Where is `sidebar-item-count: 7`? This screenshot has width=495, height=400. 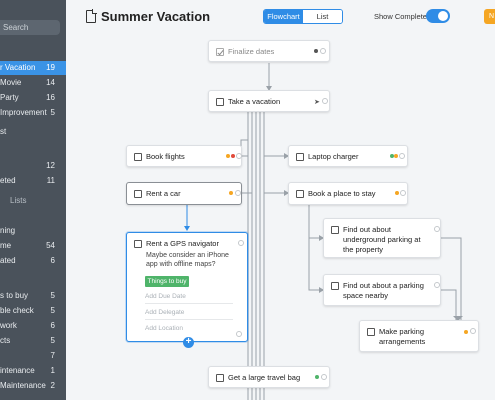
sidebar-item-count: 7 is located at coordinates (52, 355).